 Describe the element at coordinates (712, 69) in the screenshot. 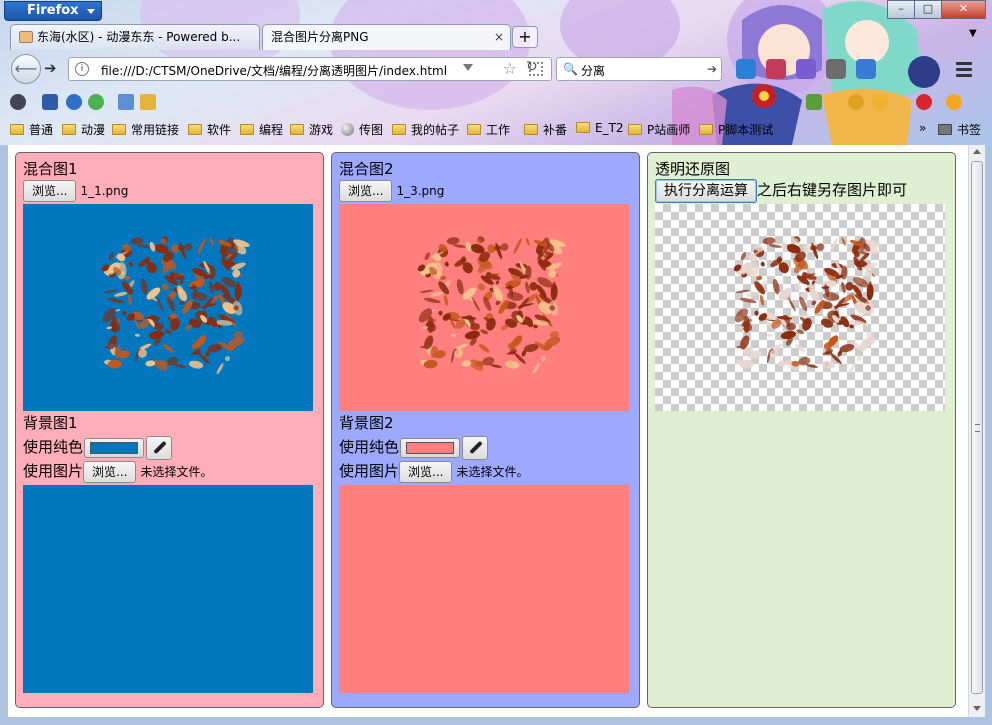

I see `search-go-icon: ➔` at that location.